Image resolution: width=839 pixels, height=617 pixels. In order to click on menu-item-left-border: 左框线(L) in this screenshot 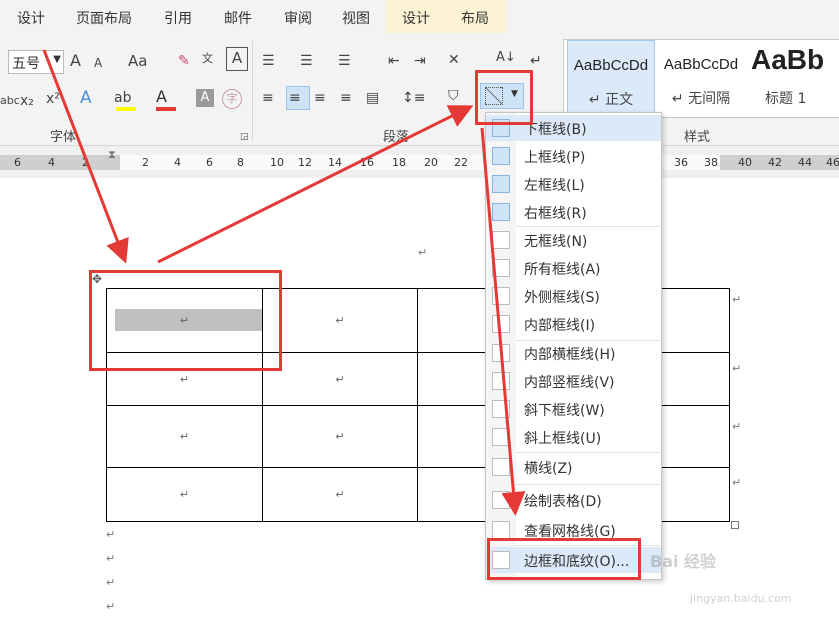, I will do `click(573, 184)`.